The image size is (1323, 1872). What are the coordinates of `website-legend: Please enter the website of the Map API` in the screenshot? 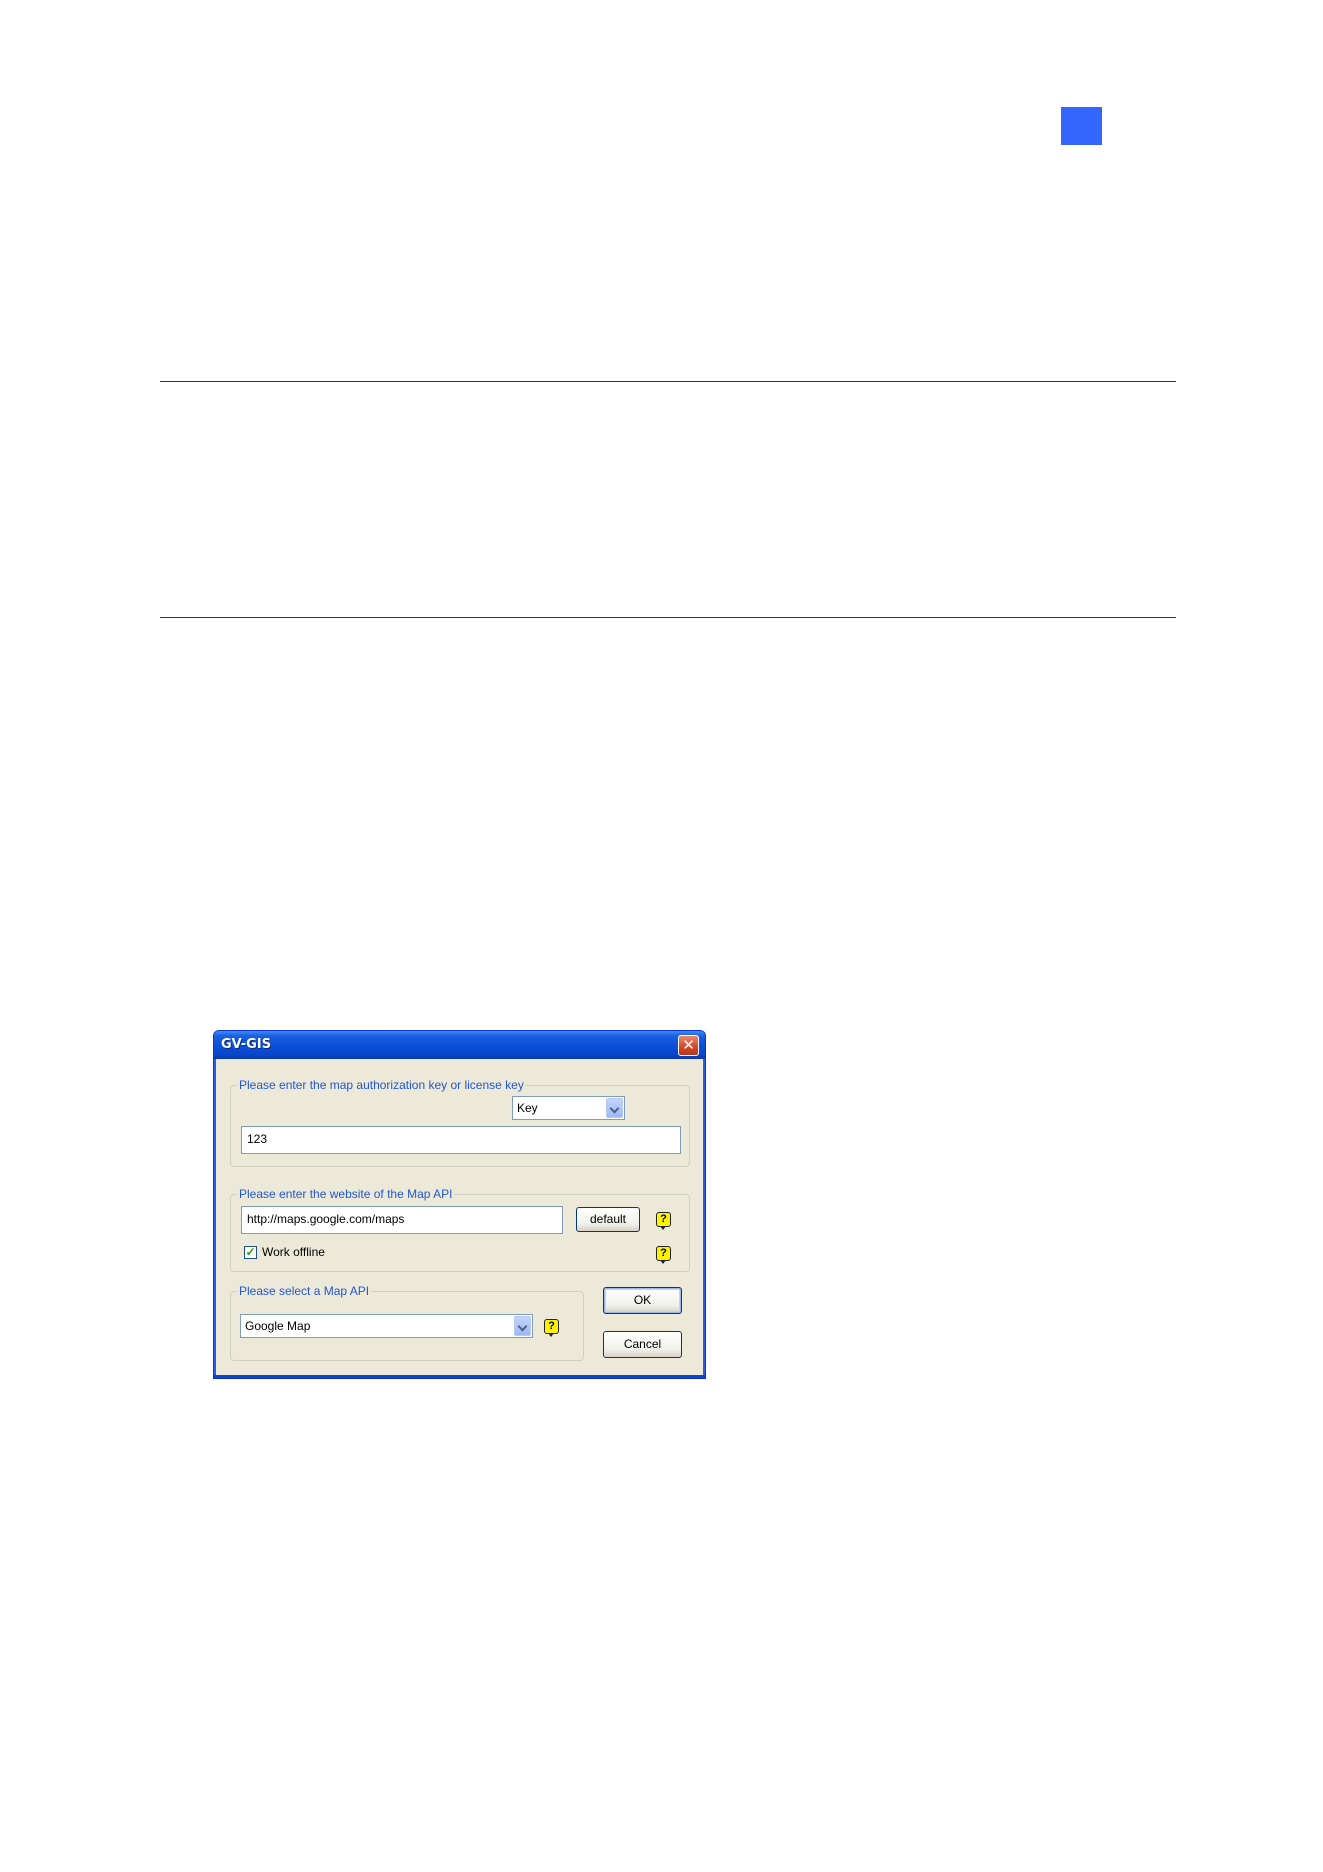 It's located at (346, 1194).